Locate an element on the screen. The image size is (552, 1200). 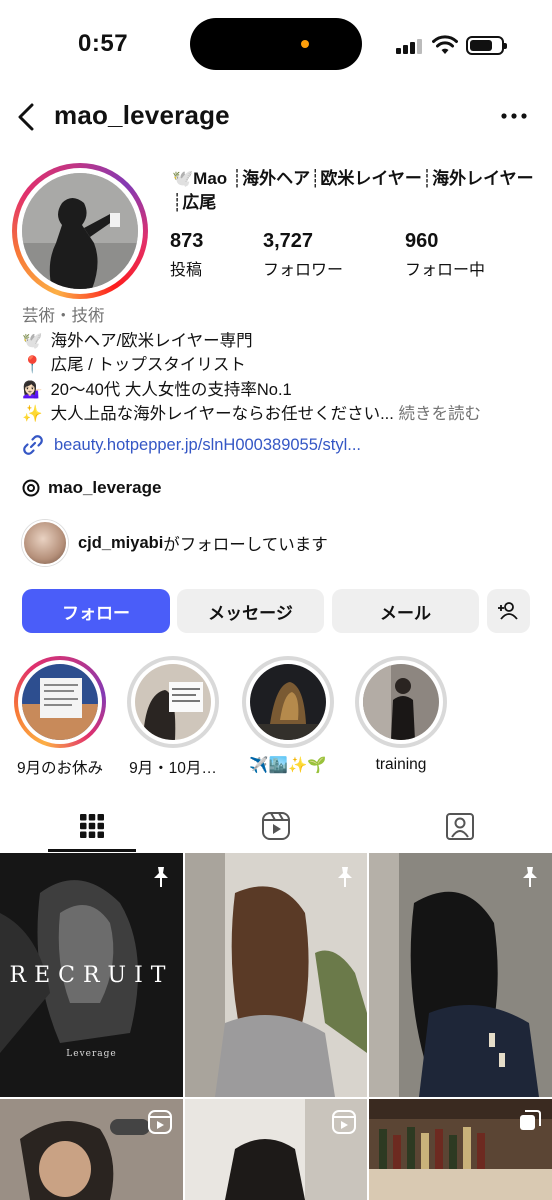
status-bar: 0:57 is located at coordinates (276, 45).